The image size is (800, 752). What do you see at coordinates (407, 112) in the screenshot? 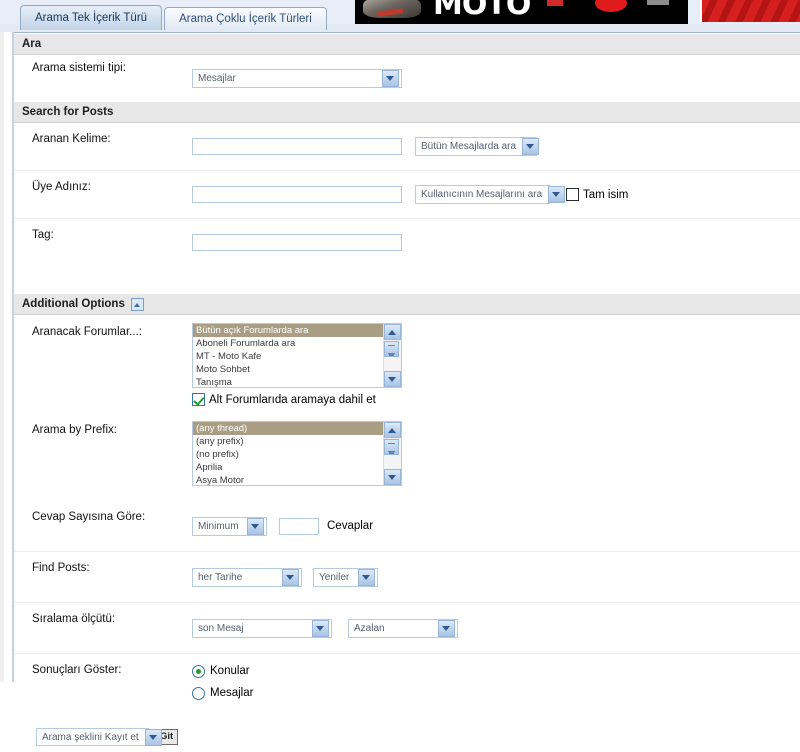
I see `section-header-posts: Search for Posts` at bounding box center [407, 112].